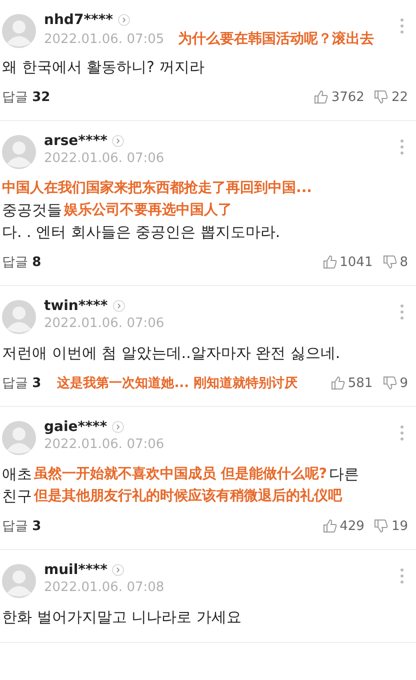  Describe the element at coordinates (171, 353) in the screenshot. I see `comment-text: 저런애 이번에 첨 알았는데..알자마자 완전 싫으네.` at that location.